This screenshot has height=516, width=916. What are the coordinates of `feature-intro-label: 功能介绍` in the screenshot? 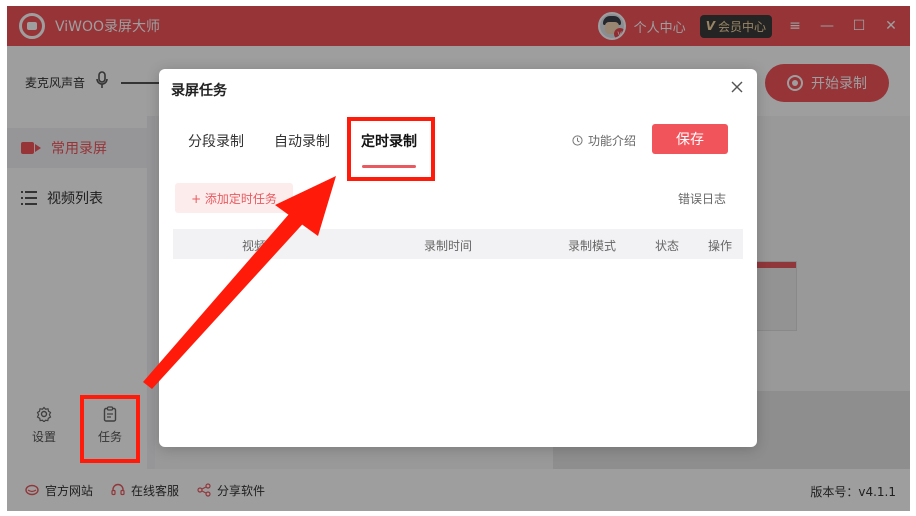 It's located at (612, 141).